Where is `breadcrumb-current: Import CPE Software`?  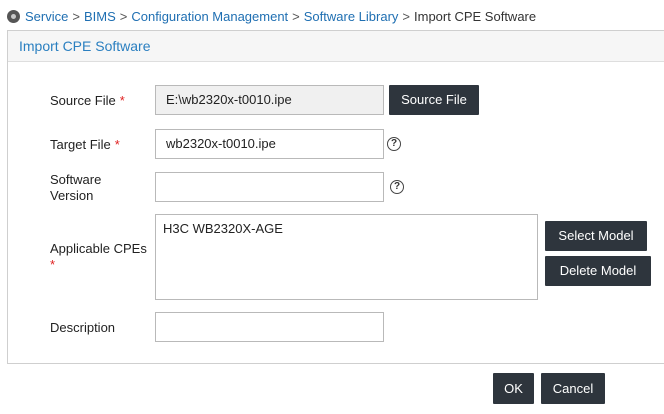
breadcrumb-current: Import CPE Software is located at coordinates (475, 16).